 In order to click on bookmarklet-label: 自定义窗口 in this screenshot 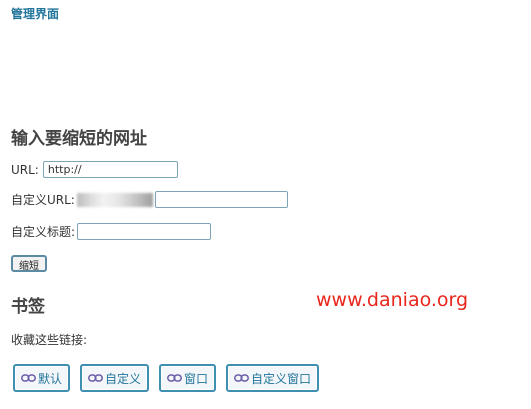, I will do `click(281, 378)`.